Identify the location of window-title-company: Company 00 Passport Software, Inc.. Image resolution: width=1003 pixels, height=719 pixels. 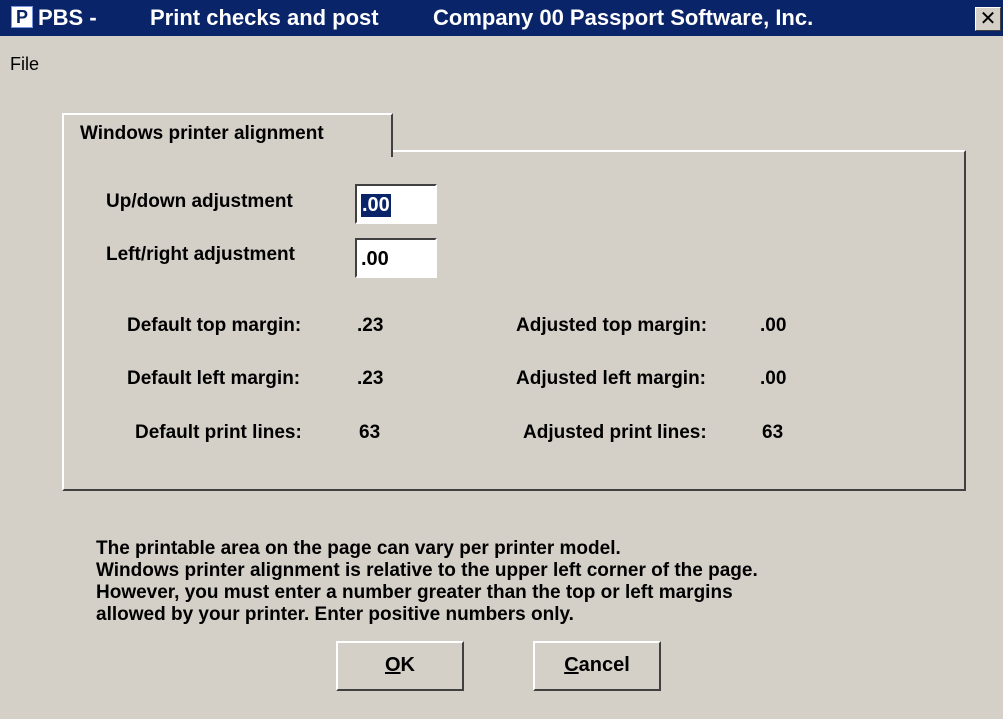
(623, 17).